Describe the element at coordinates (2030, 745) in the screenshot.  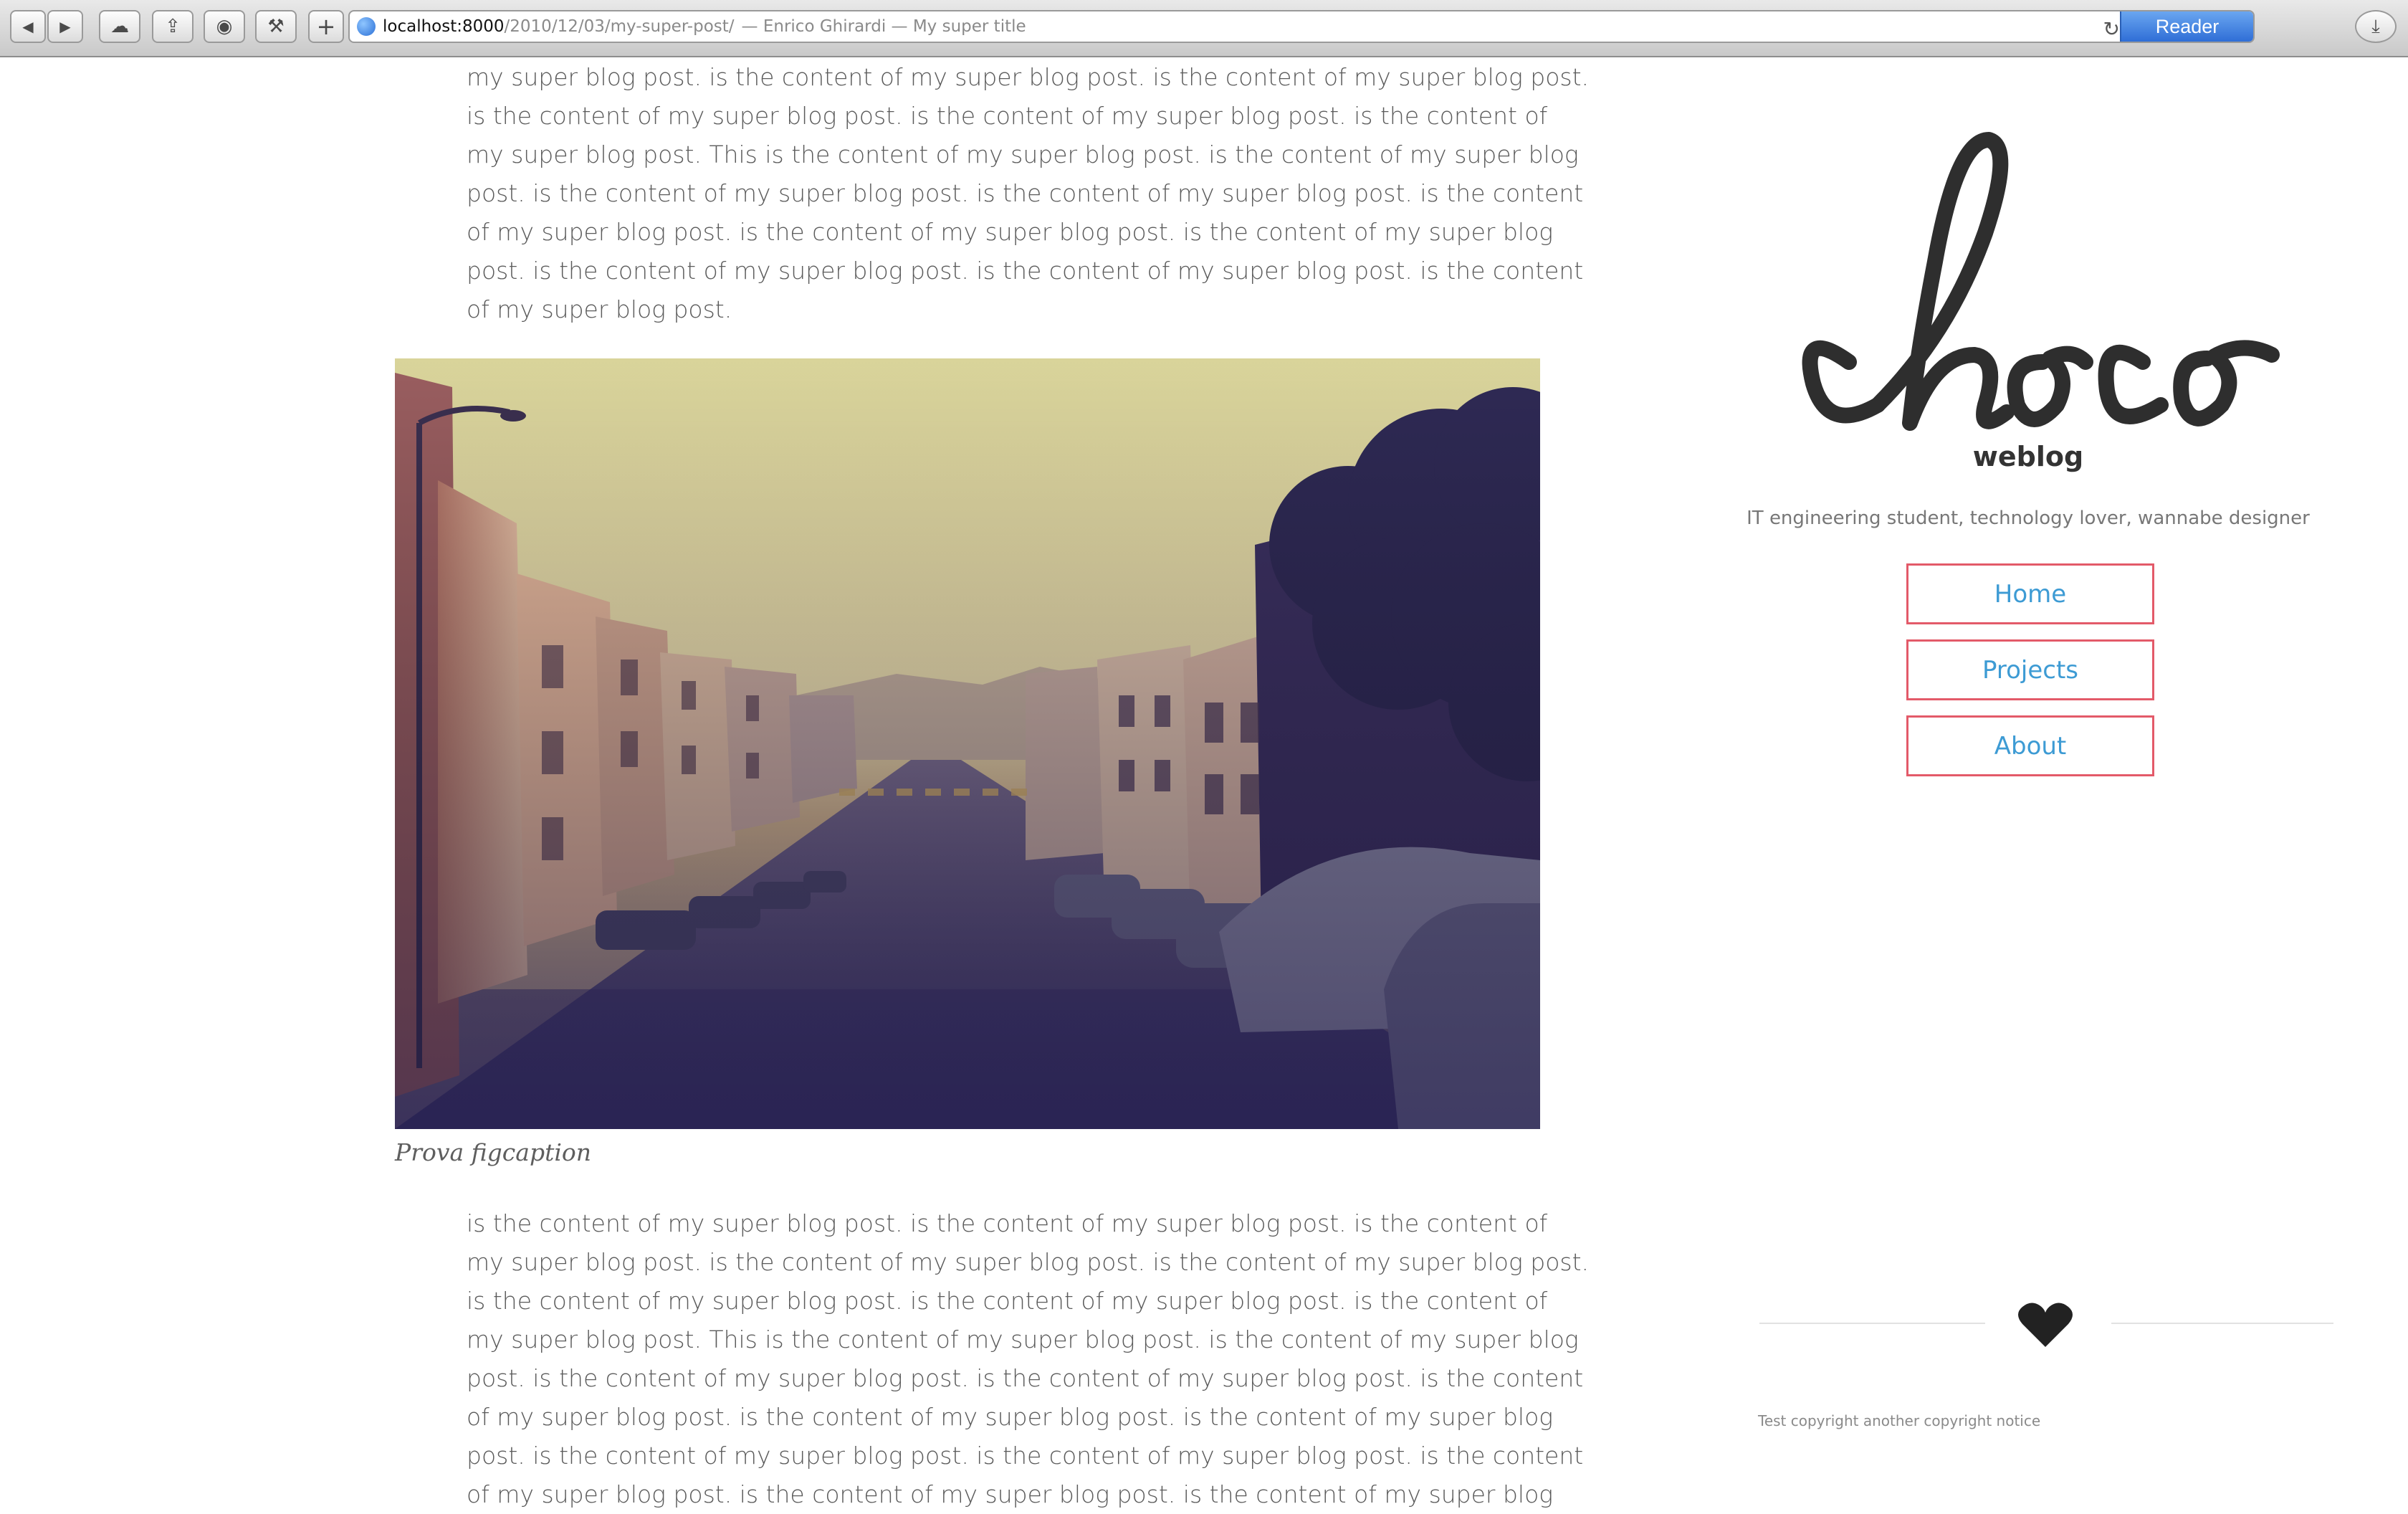
I see `nav-about-button: About` at that location.